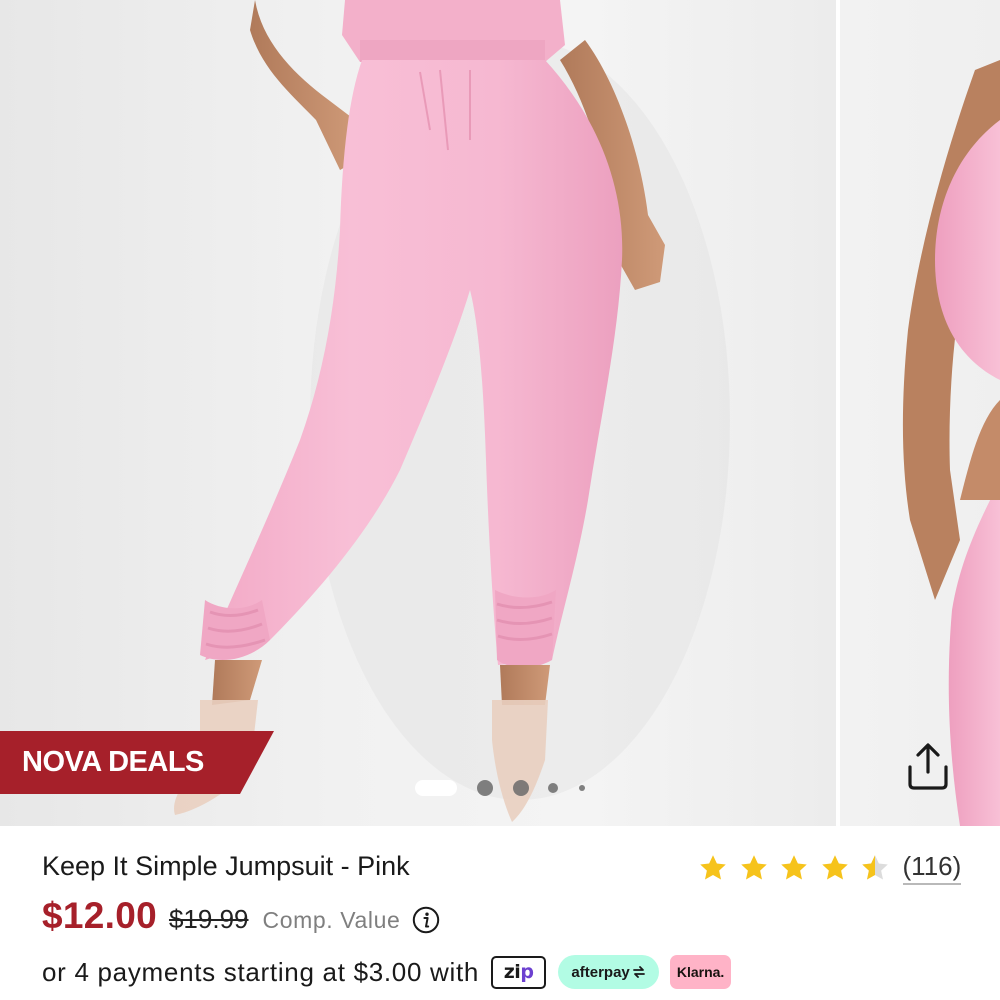 Image resolution: width=1000 pixels, height=1000 pixels. Describe the element at coordinates (331, 920) in the screenshot. I see `comp-value-label: Comp. Value` at that location.